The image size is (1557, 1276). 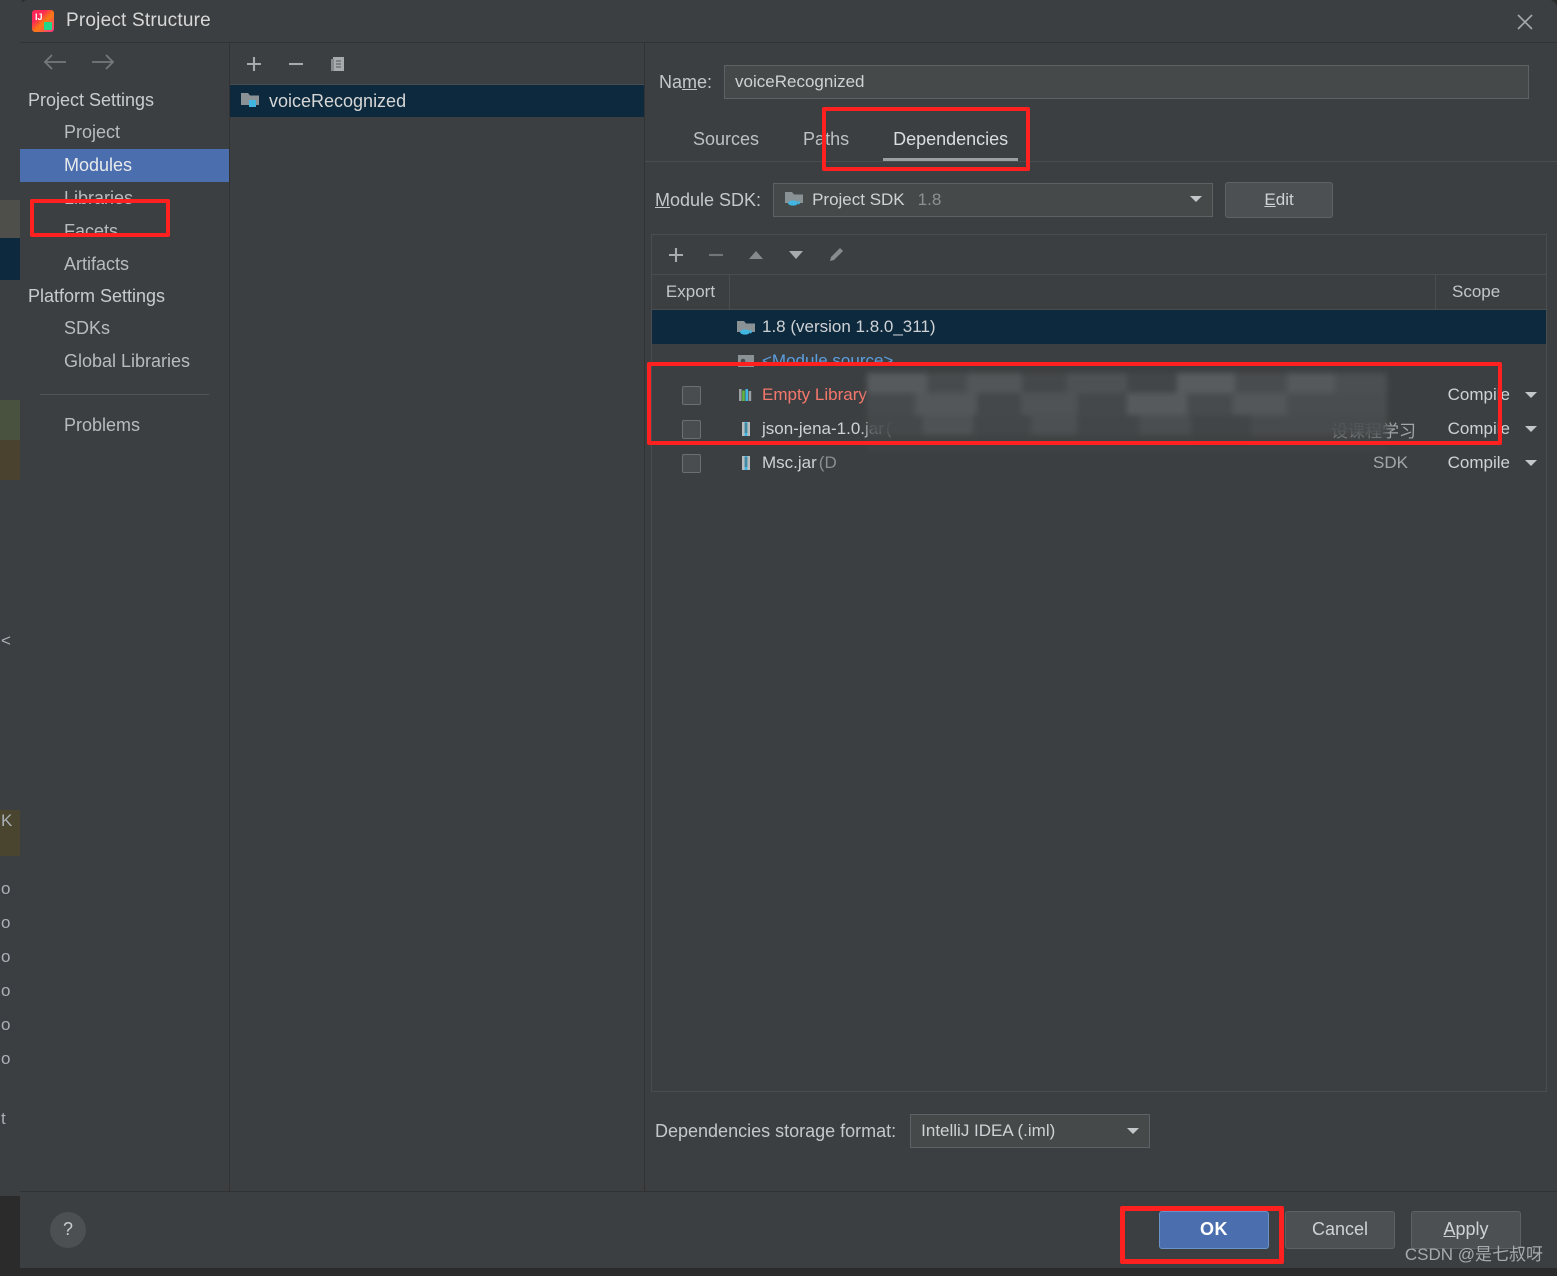 What do you see at coordinates (124, 198) in the screenshot?
I see `sidebar-item-libraries: Libraries` at bounding box center [124, 198].